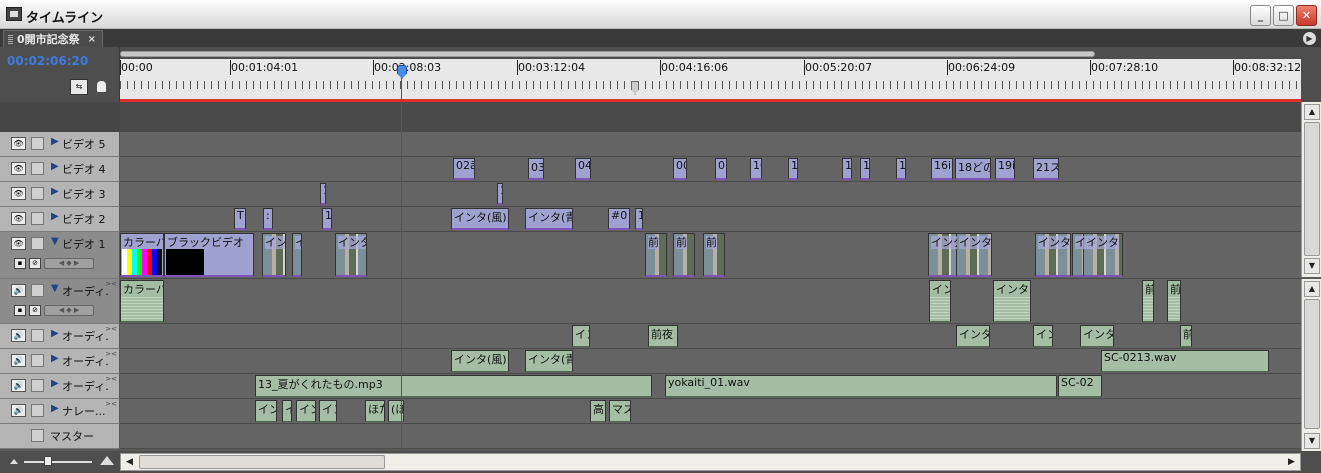 The width and height of the screenshot is (1321, 473). I want to click on minimize-button: _, so click(1260, 15).